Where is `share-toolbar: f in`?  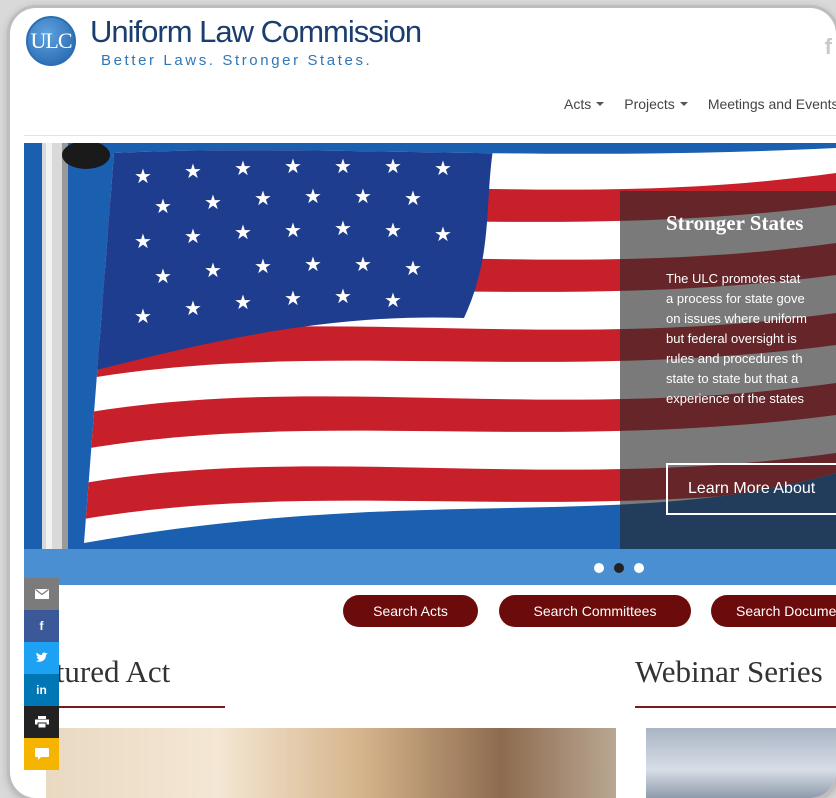 share-toolbar: f in is located at coordinates (41, 674).